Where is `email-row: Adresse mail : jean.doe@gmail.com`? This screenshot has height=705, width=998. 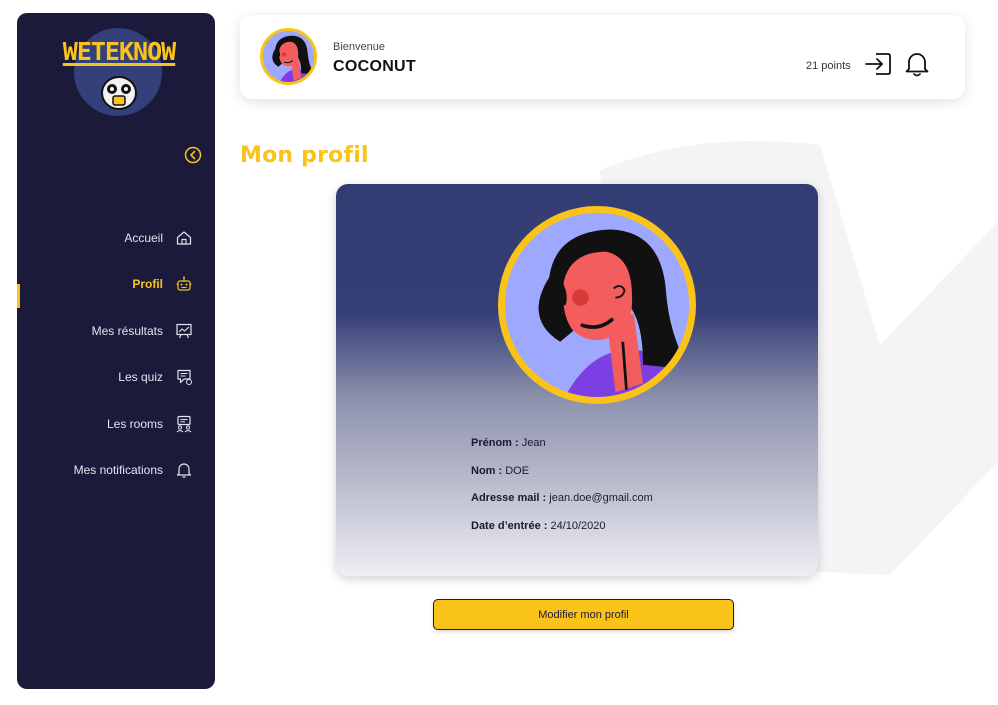 email-row: Adresse mail : jean.doe@gmail.com is located at coordinates (562, 498).